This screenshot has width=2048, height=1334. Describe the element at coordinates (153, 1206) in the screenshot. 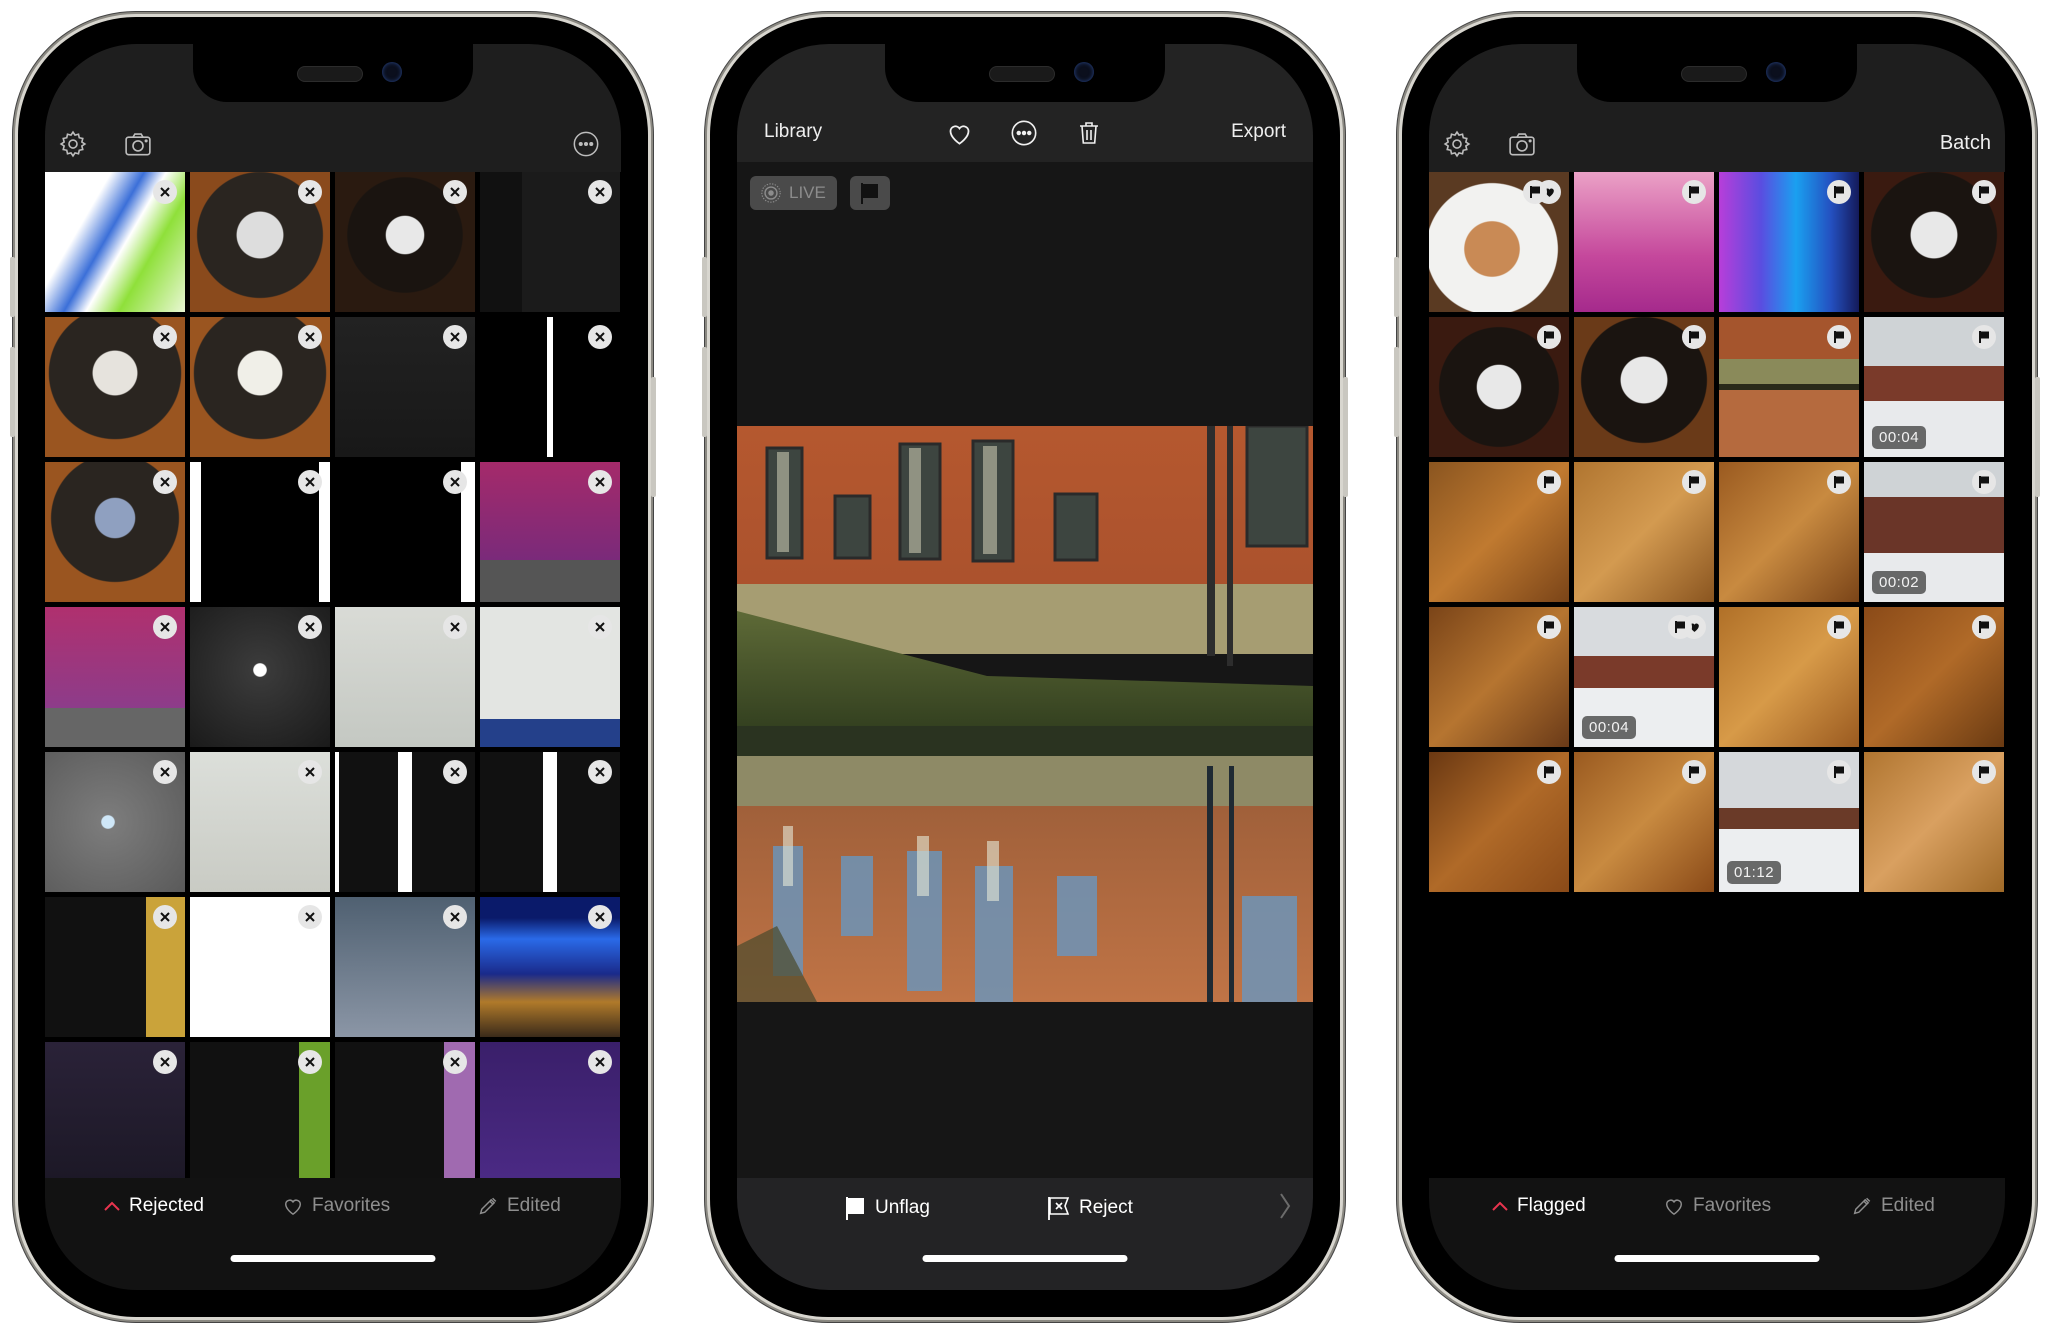

I see `tab-rejected: Rejected` at that location.